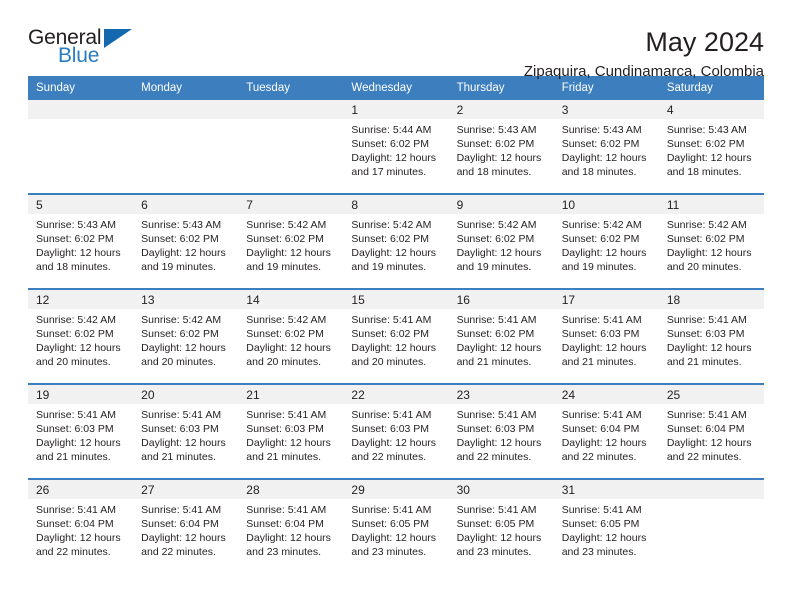 This screenshot has height=612, width=792. I want to click on sunrise-text: Sunrise: 5:44 AM, so click(391, 130).